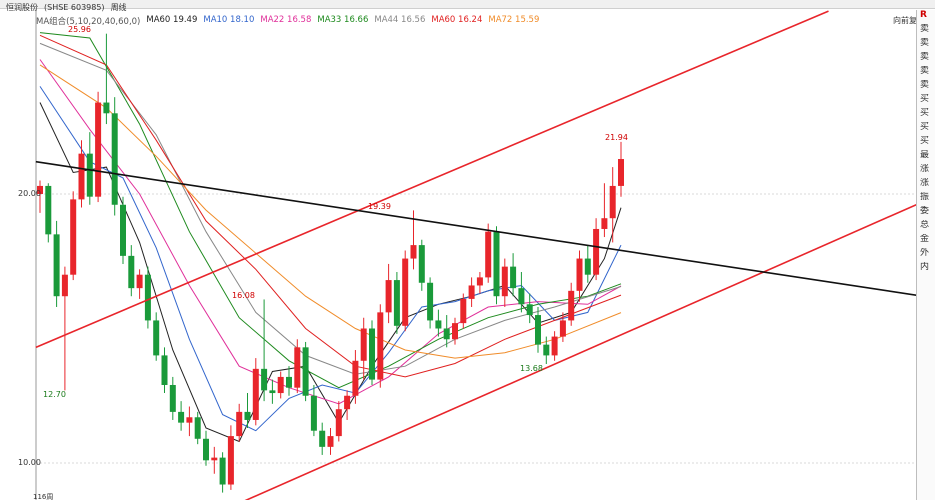 Image resolution: width=935 pixels, height=502 pixels. What do you see at coordinates (925, 197) in the screenshot?
I see `quote-panel-label: 振` at bounding box center [925, 197].